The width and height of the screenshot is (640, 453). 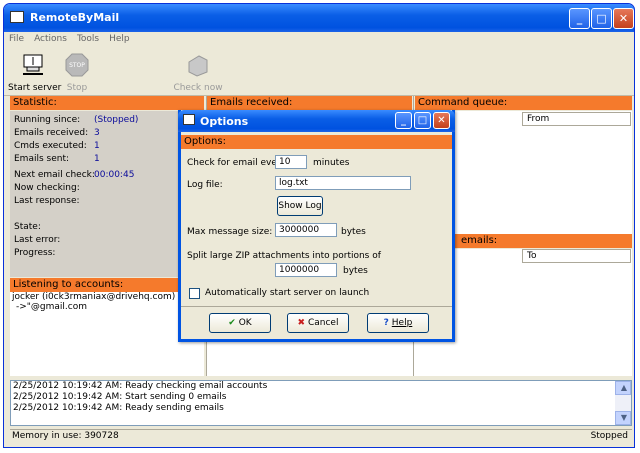 What do you see at coordinates (119, 39) in the screenshot?
I see `menu-help: Help` at bounding box center [119, 39].